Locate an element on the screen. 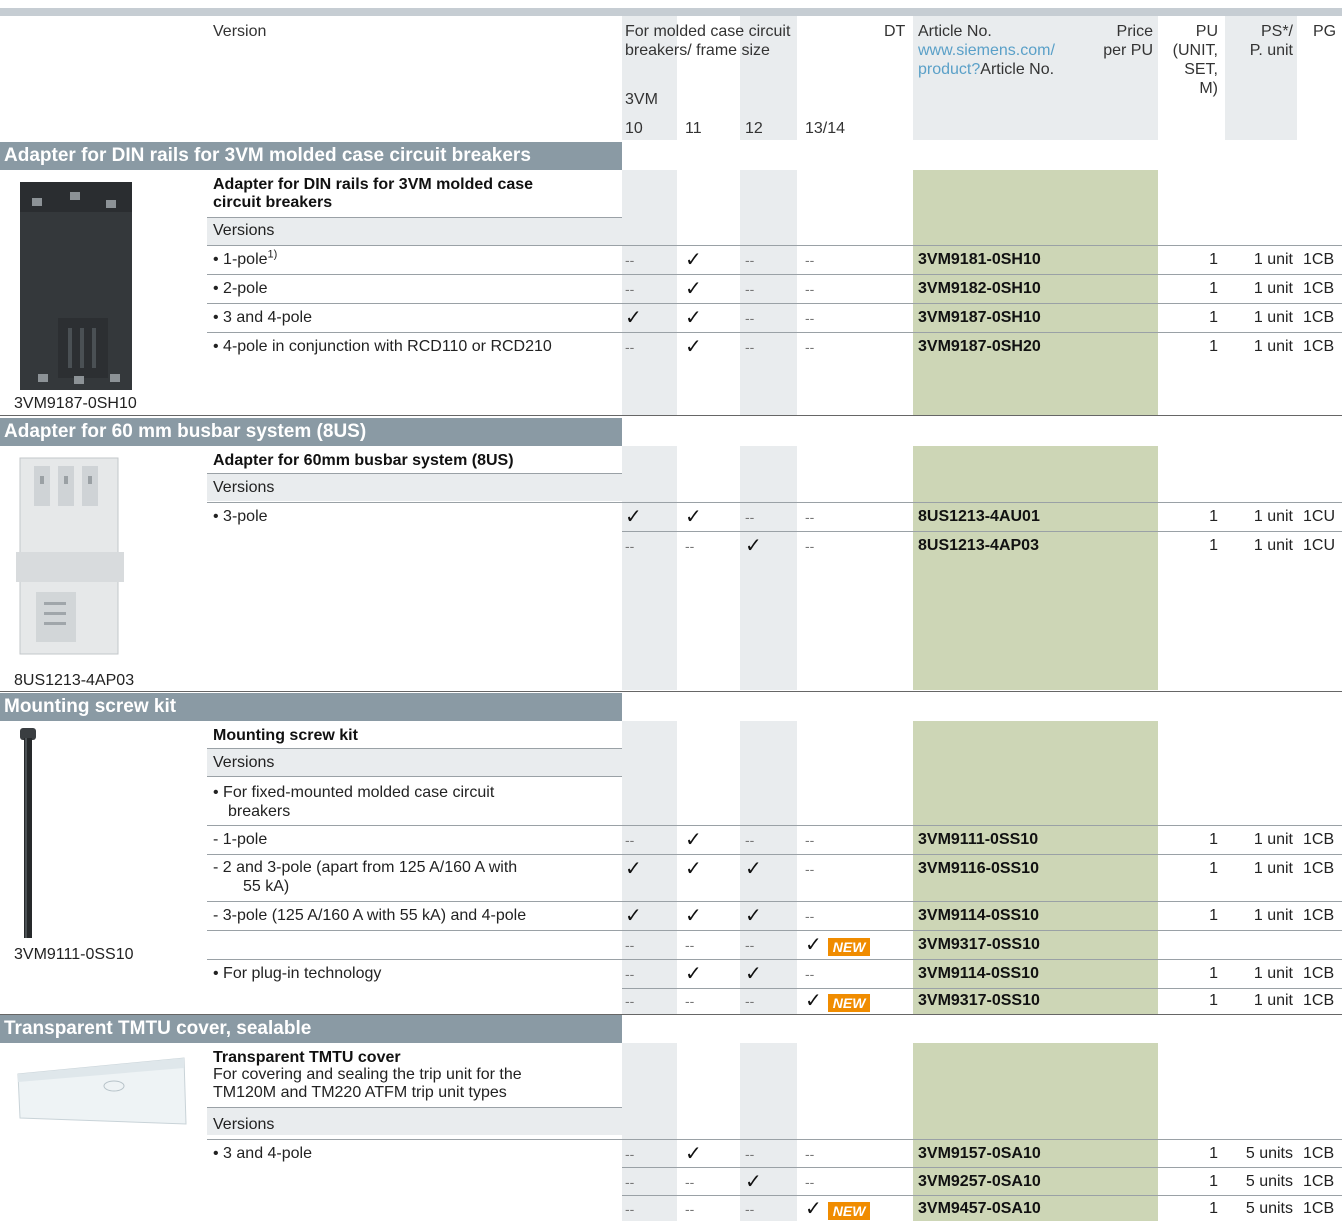 This screenshot has height=1225, width=1342. header-pu-line4: M) is located at coordinates (1208, 88).